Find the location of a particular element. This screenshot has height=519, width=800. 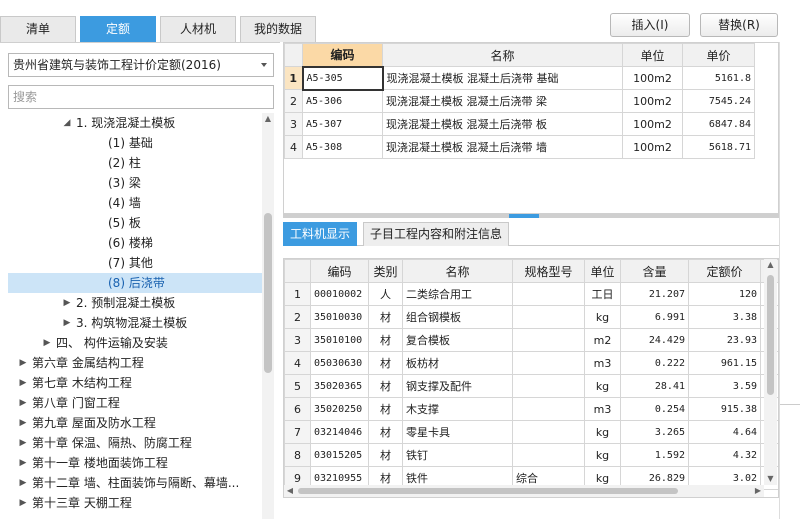

tab-material-display: 工料机显示 is located at coordinates (320, 234).